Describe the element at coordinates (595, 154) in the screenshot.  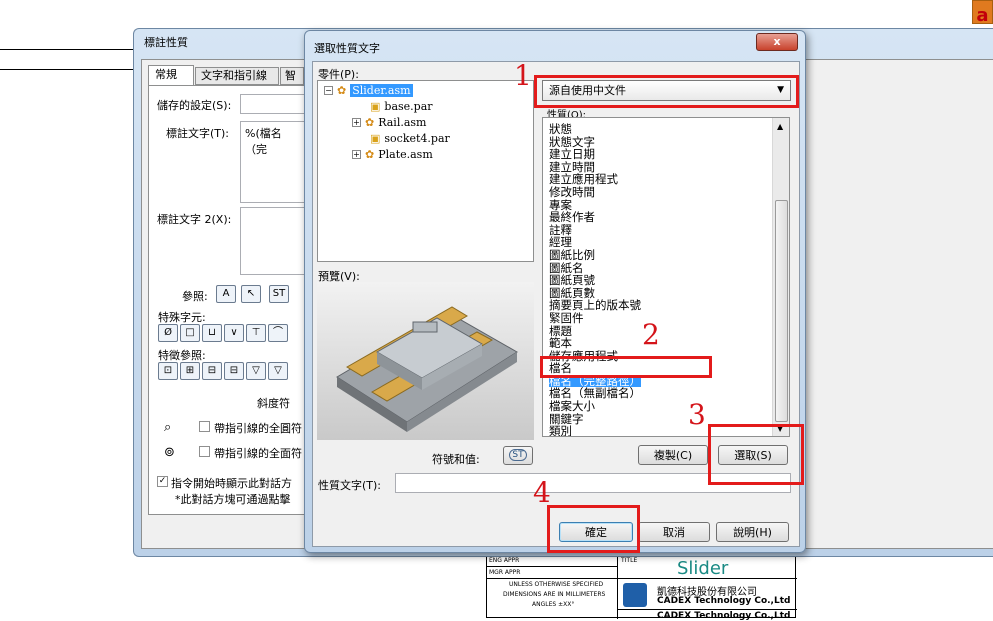
I see `property-item: 建立日期` at that location.